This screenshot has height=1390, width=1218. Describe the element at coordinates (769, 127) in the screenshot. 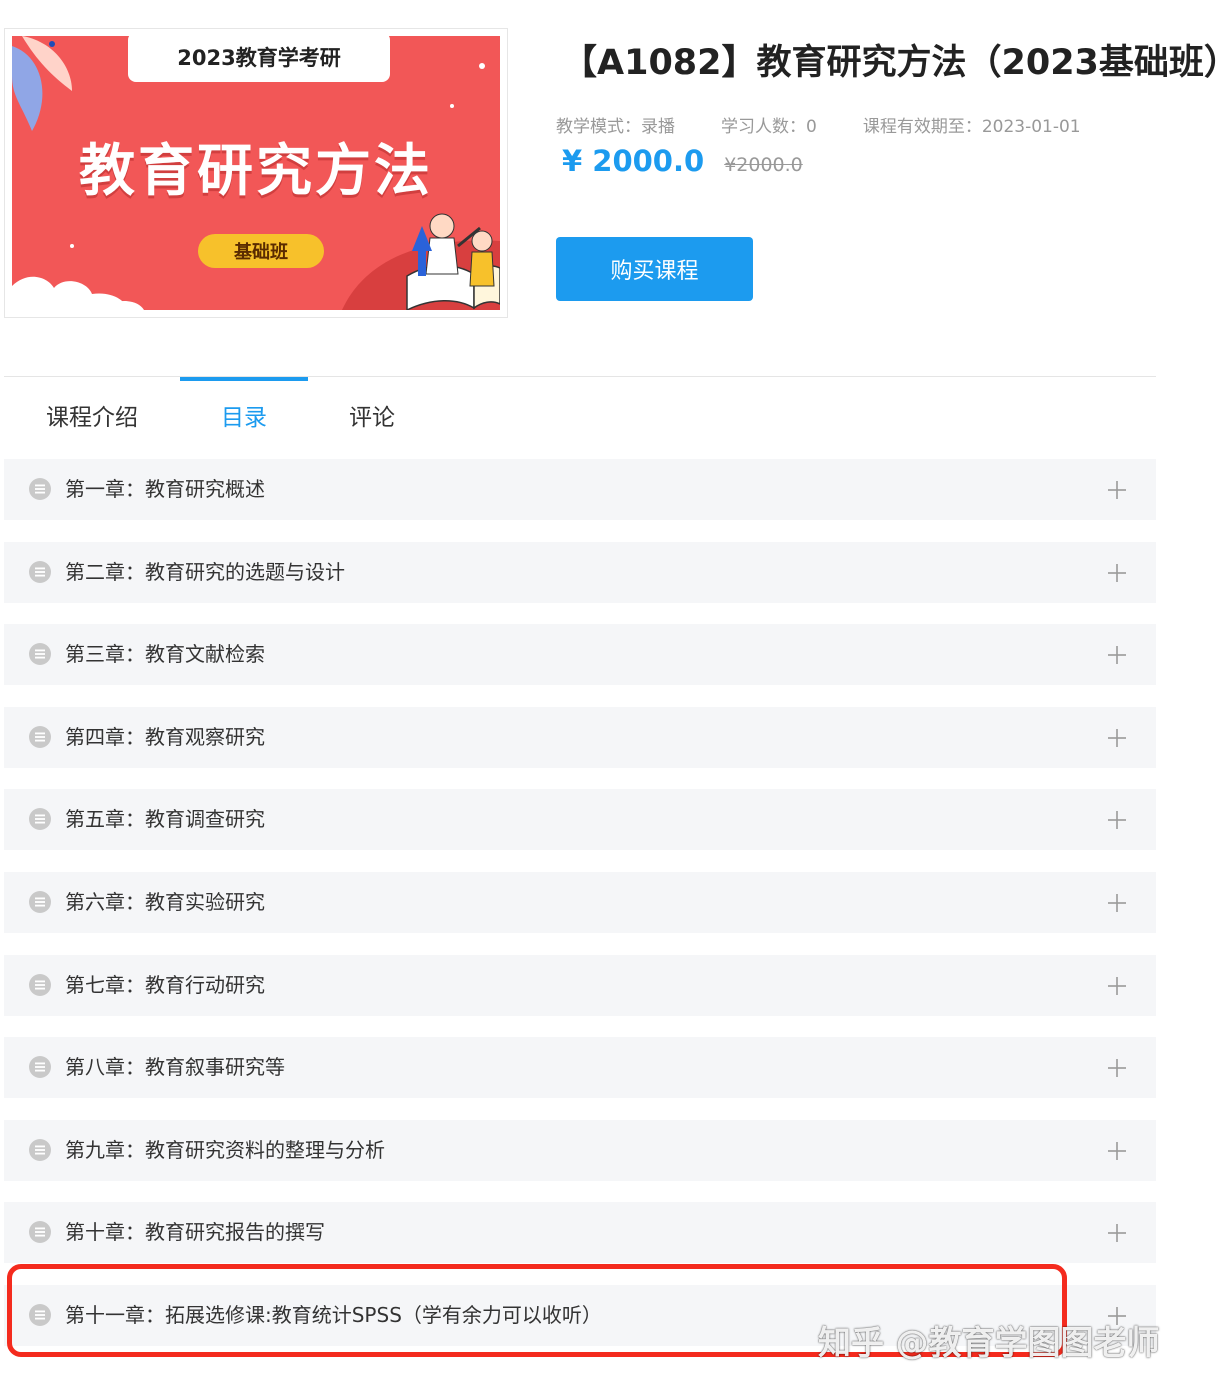

I see `student-count: 学习人数：0` at that location.